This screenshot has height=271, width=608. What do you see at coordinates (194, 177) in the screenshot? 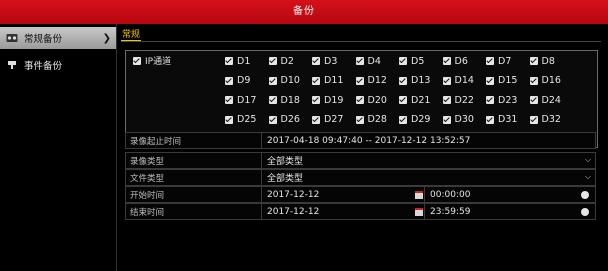
I see `file-type-label: 文件类型` at bounding box center [194, 177].